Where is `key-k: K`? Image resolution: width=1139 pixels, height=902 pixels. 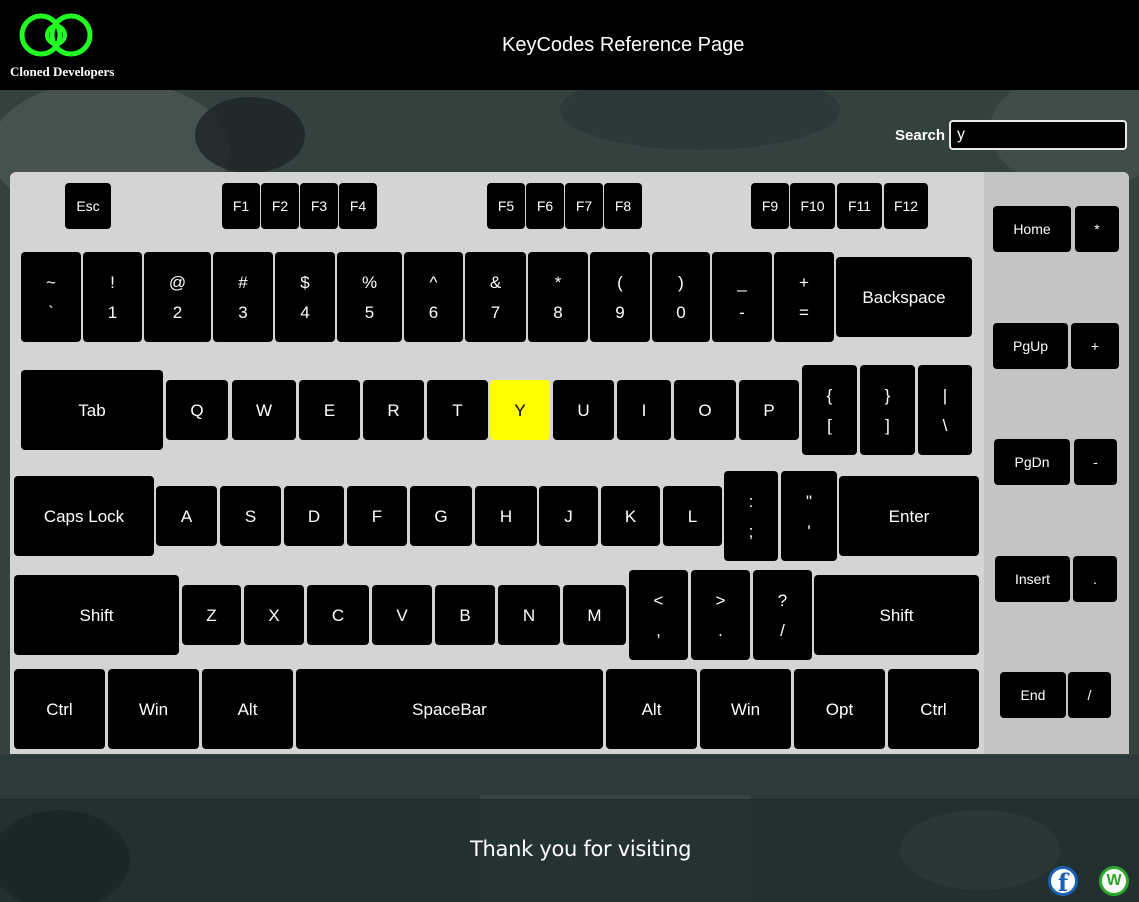 key-k: K is located at coordinates (630, 516).